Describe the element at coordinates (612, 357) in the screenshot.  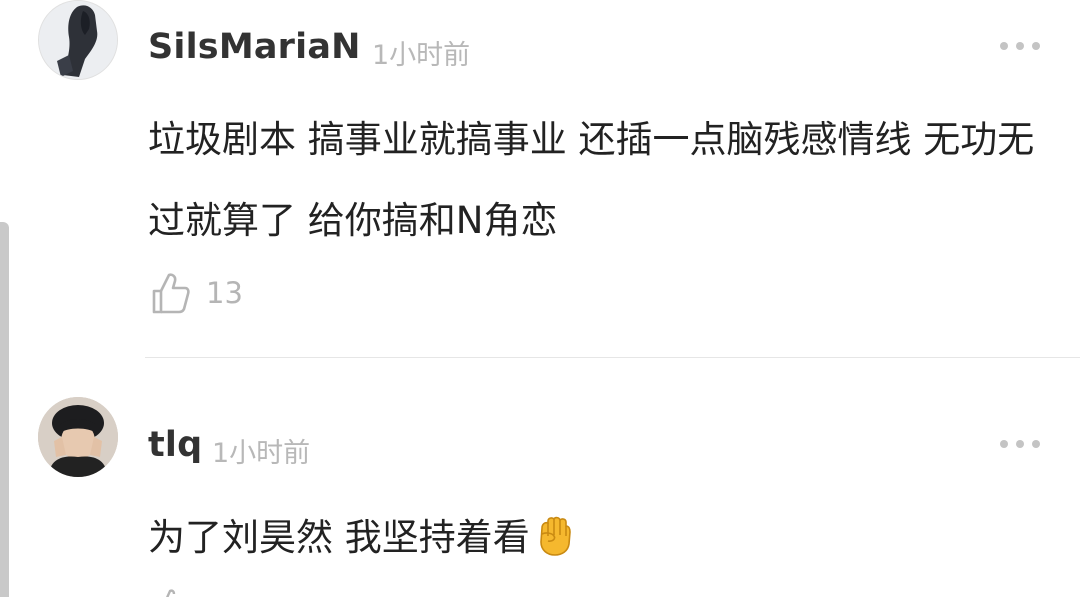
I see `divider` at that location.